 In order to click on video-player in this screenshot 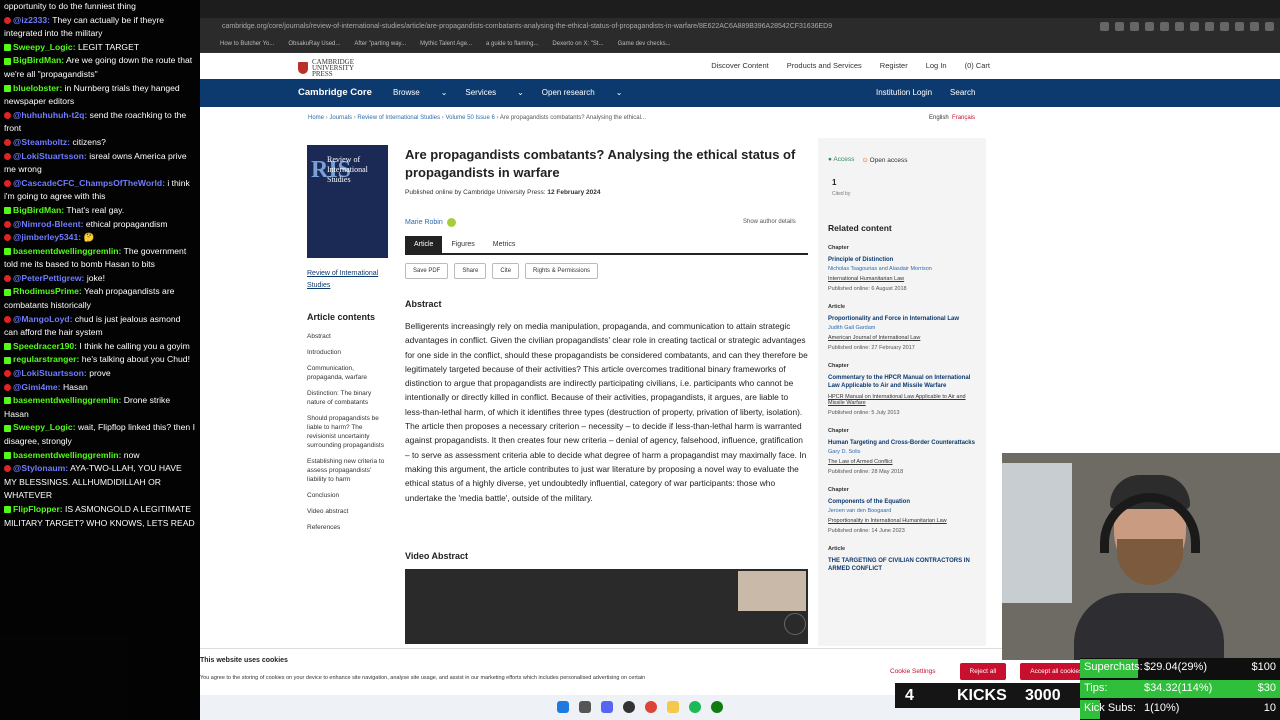, I will do `click(606, 606)`.